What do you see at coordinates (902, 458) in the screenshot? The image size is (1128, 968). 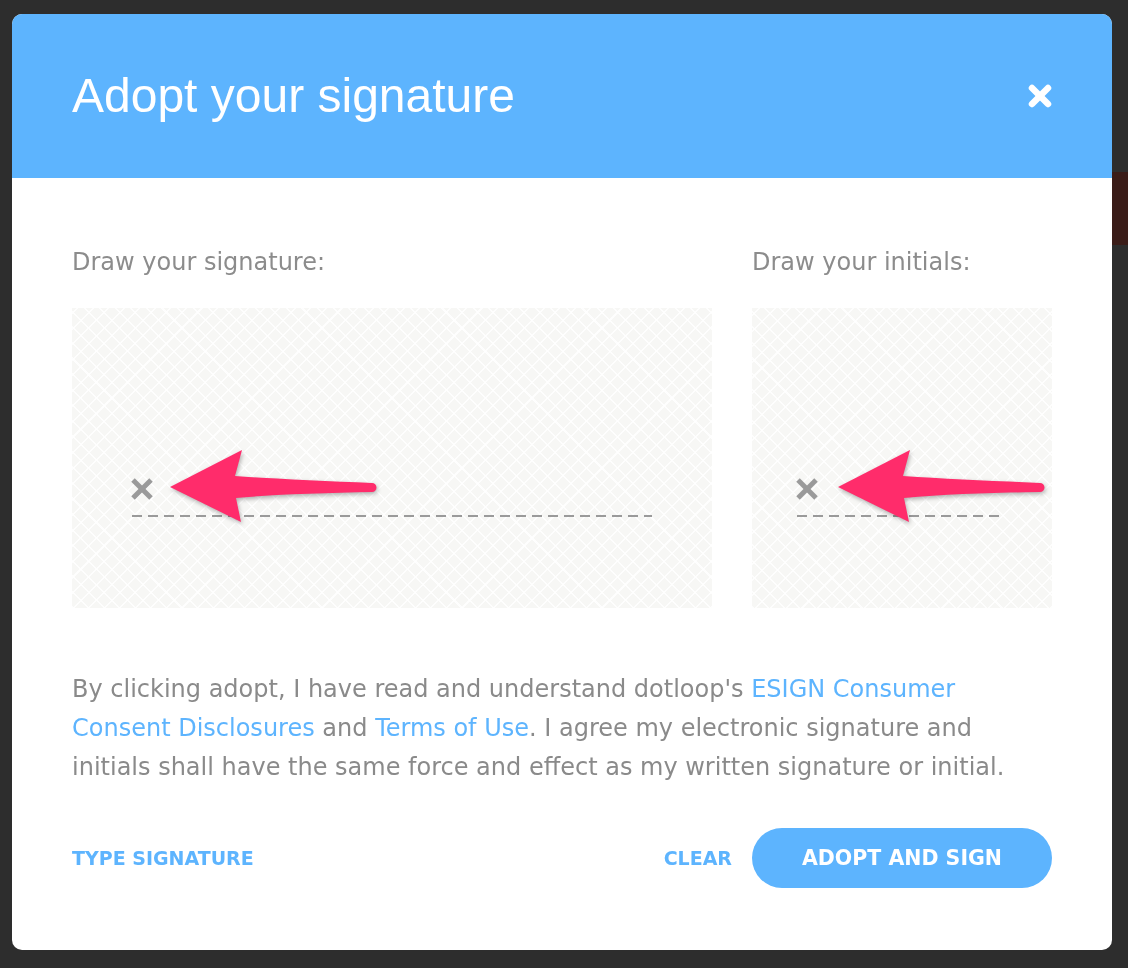 I see `initials-pad` at bounding box center [902, 458].